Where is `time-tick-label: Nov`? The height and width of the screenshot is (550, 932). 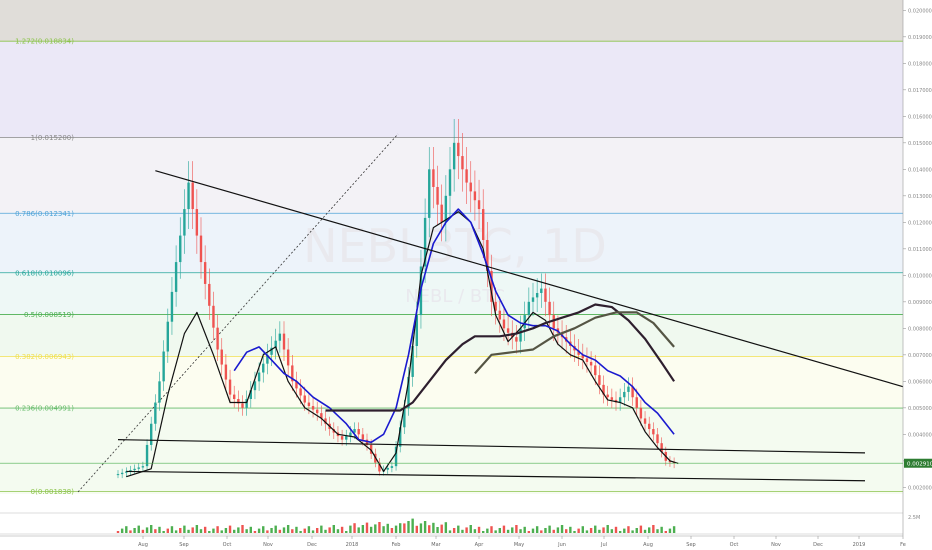
time-tick-label: Nov is located at coordinates (776, 545).